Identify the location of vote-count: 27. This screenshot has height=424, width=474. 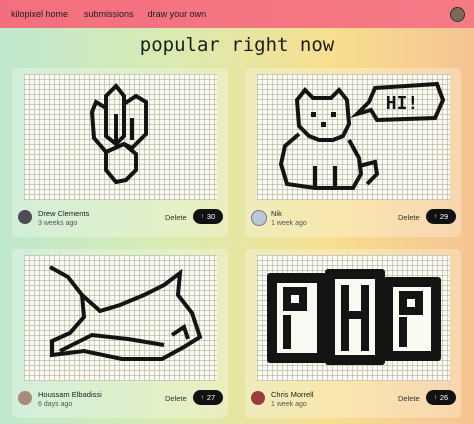
(211, 397).